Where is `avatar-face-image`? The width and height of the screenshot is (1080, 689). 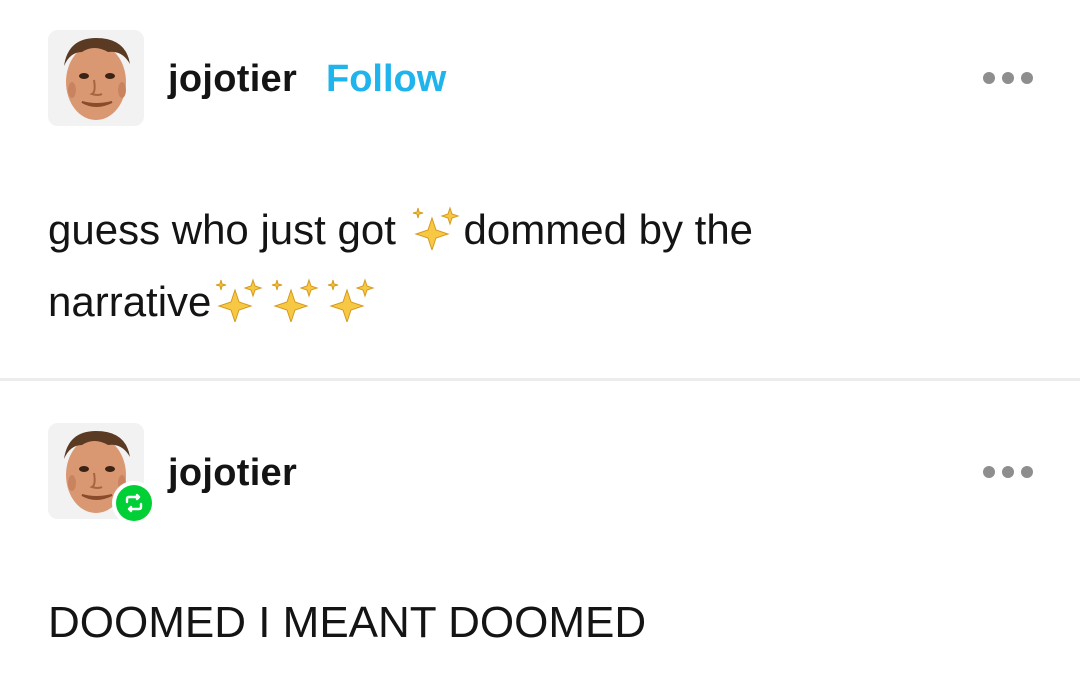
avatar-face-image is located at coordinates (96, 78).